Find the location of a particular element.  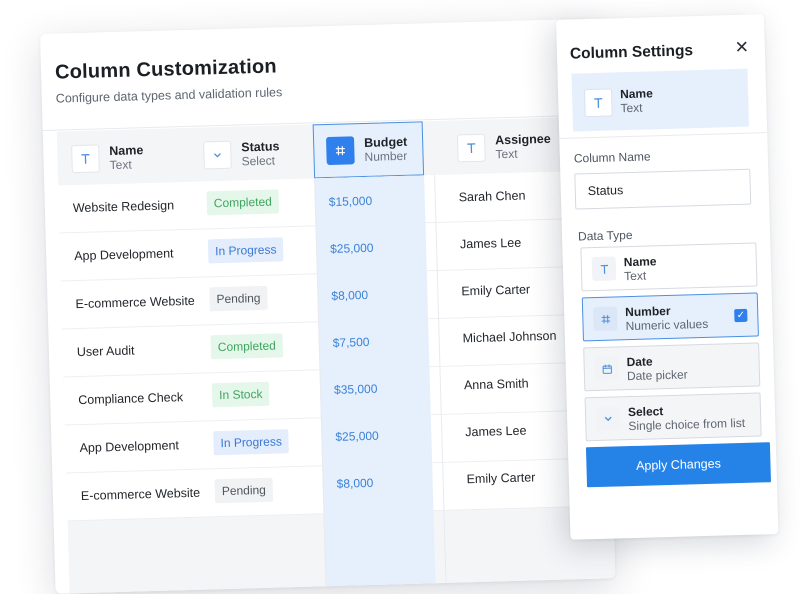

option-title: Name is located at coordinates (640, 262).